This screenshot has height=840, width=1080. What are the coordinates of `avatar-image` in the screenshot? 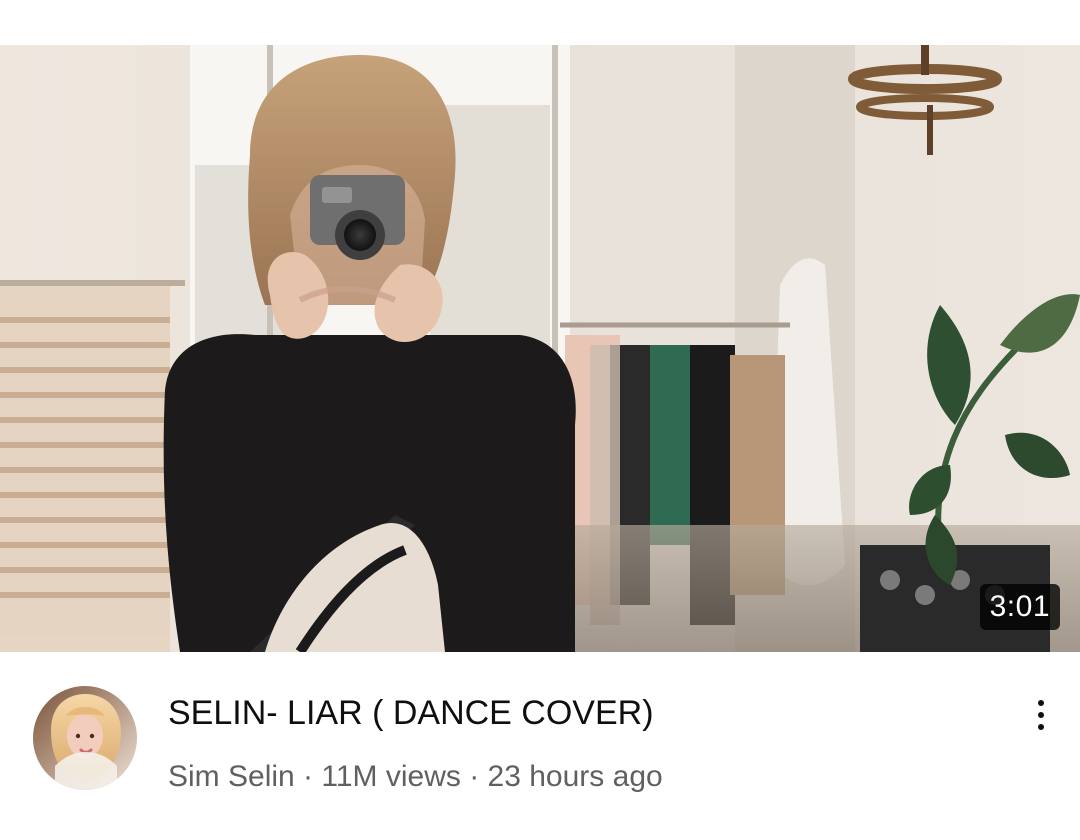 It's located at (85, 738).